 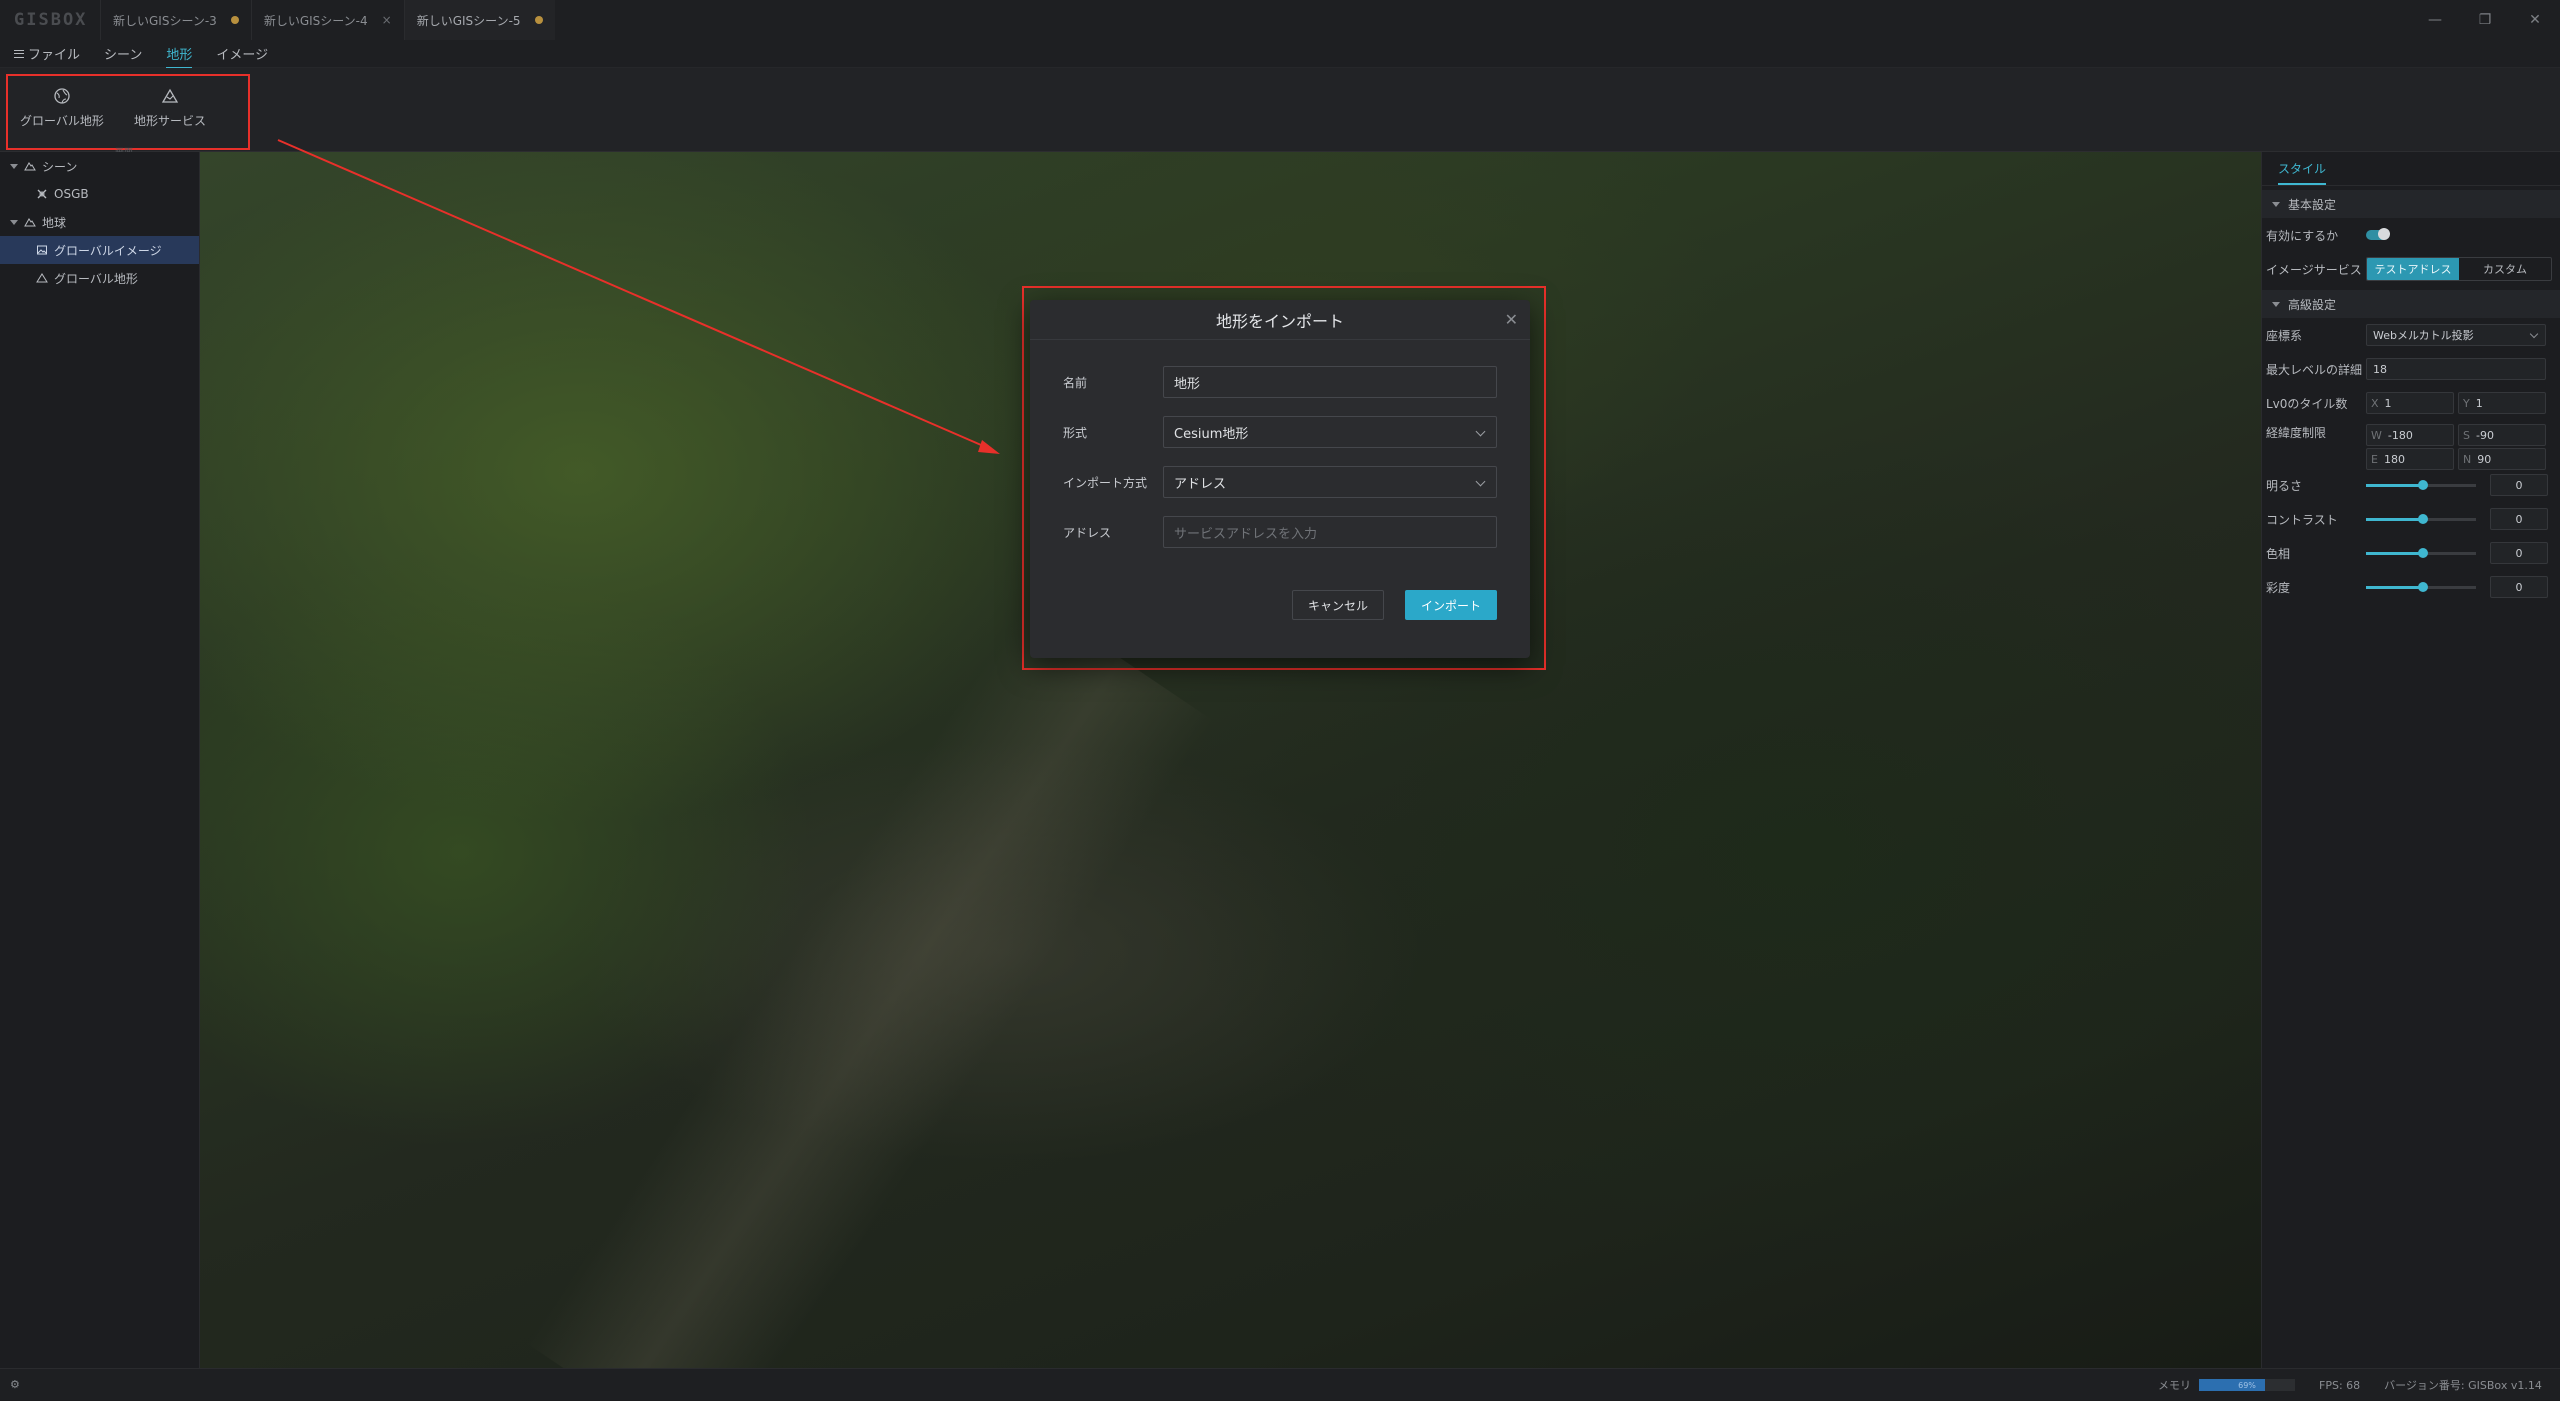 I want to click on menu-label: シーン, so click(x=123, y=55).